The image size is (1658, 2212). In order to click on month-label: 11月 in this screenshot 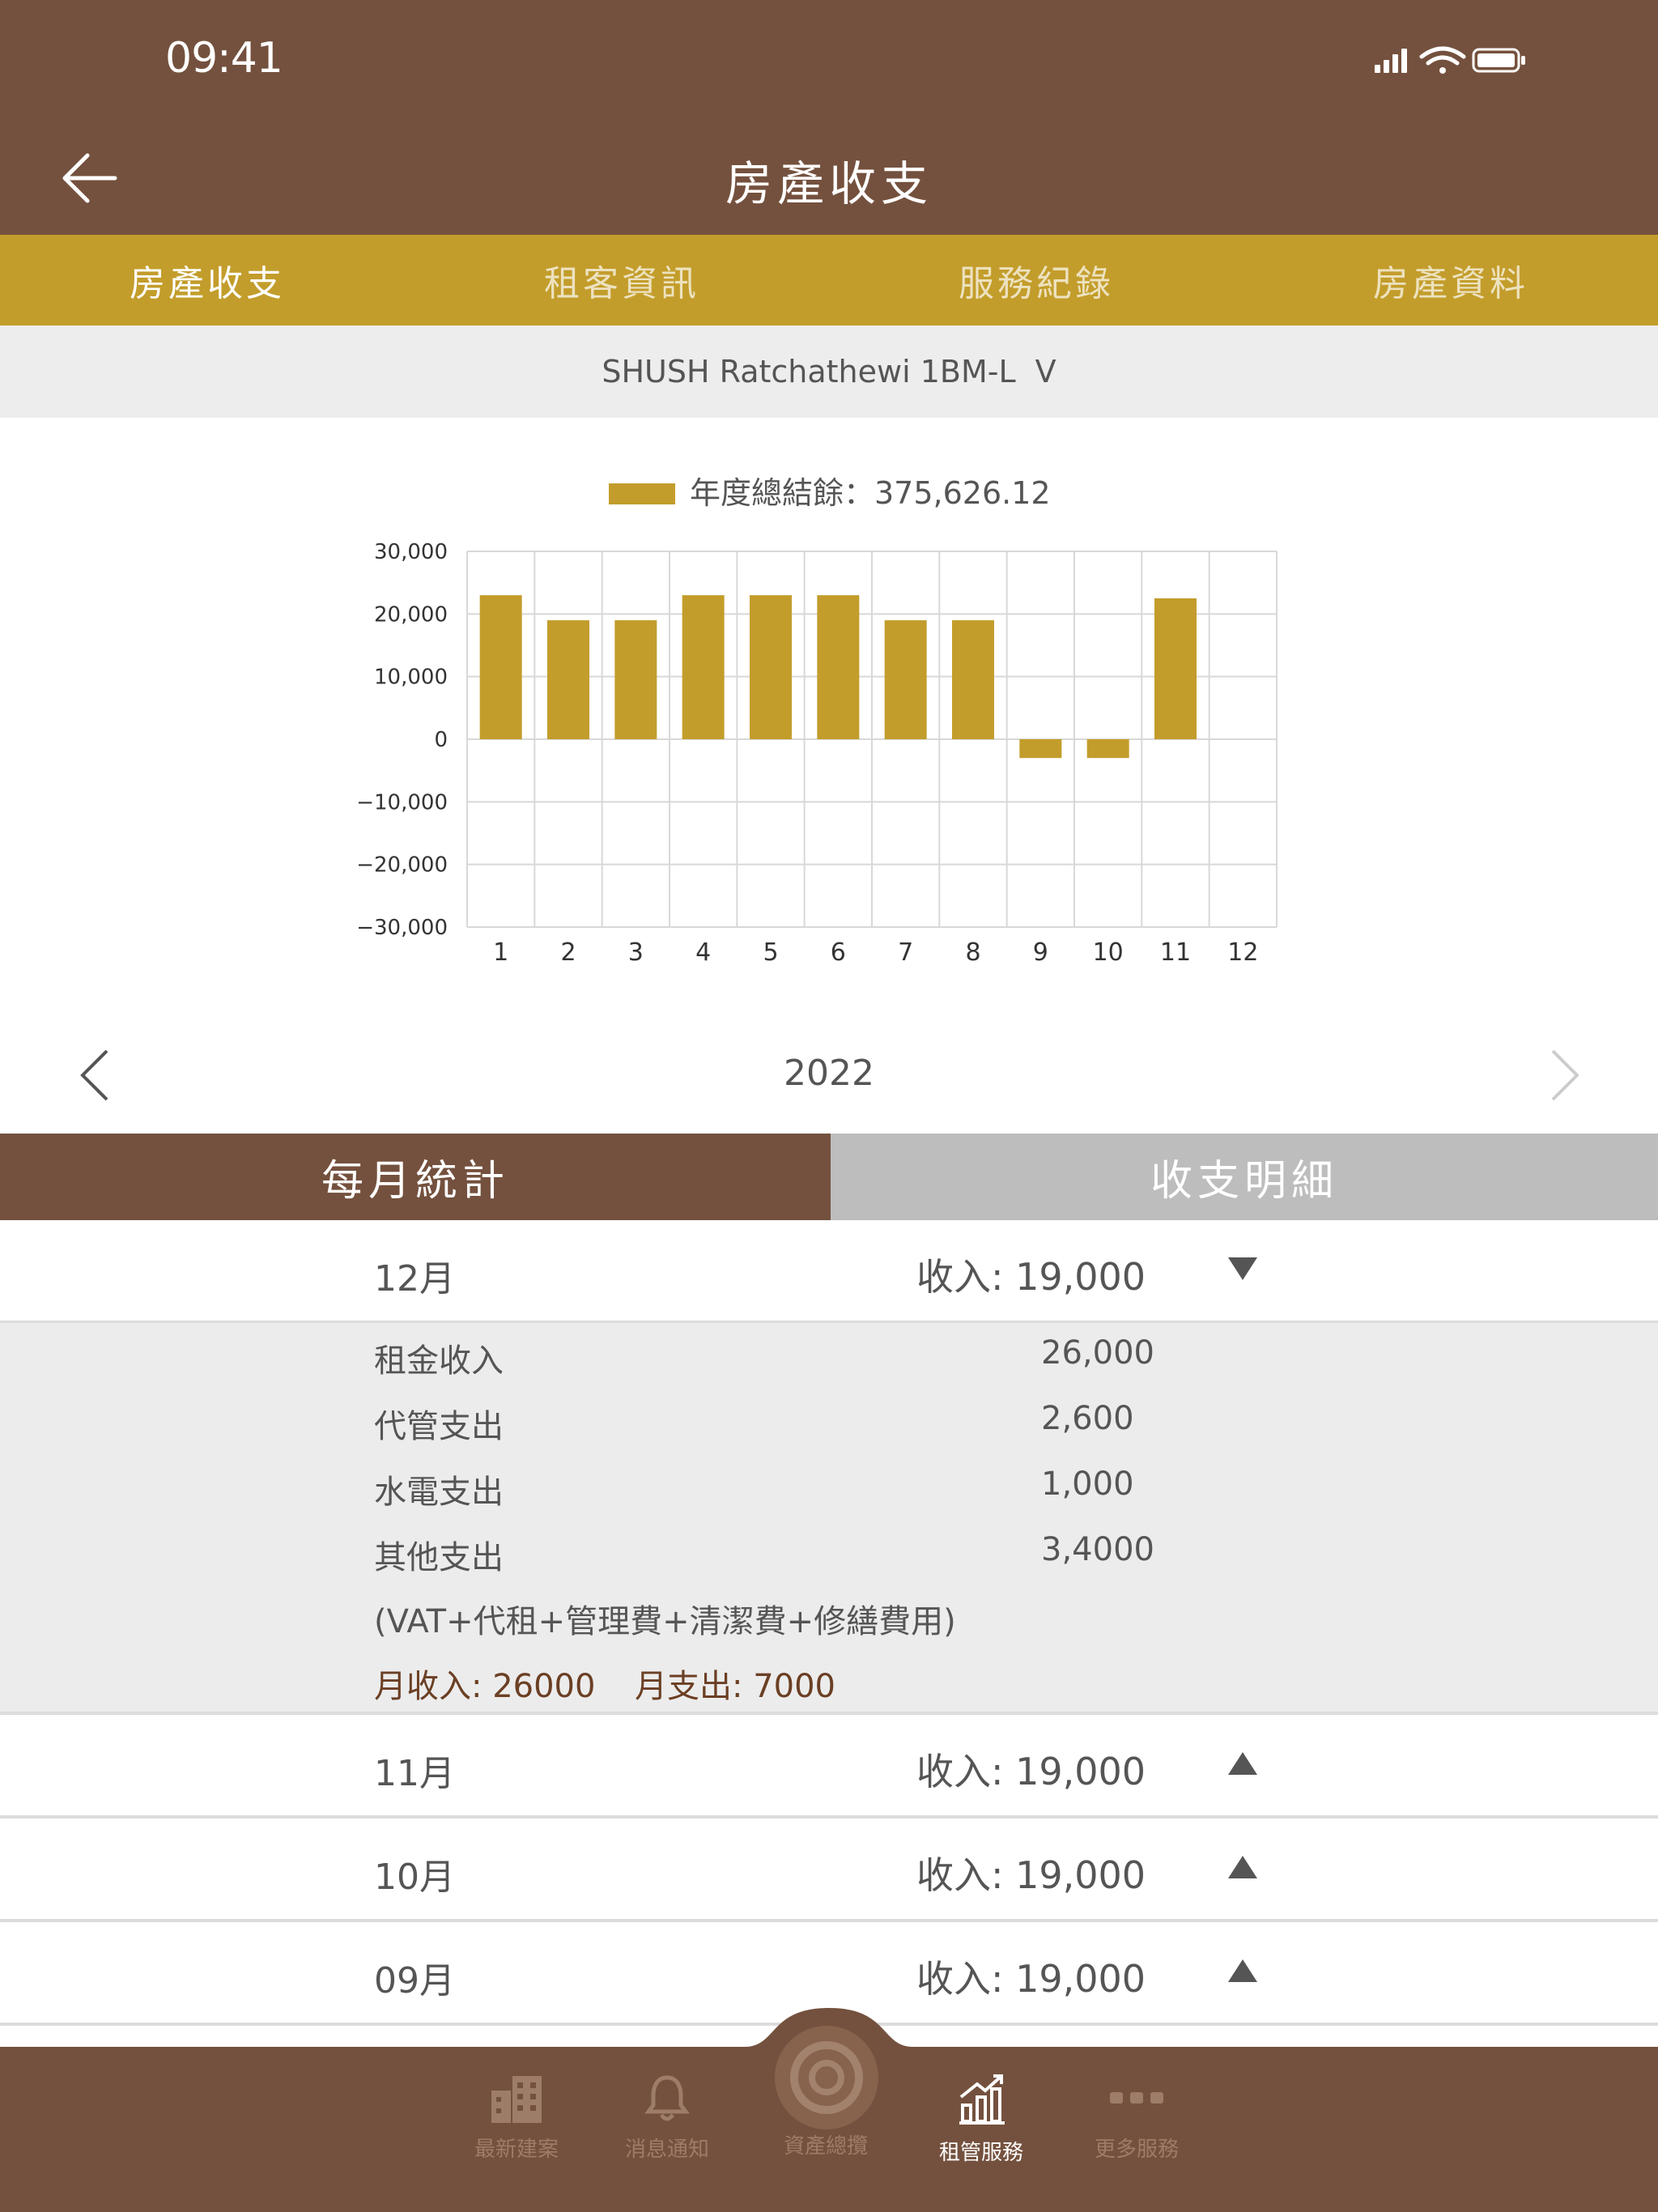, I will do `click(414, 1774)`.